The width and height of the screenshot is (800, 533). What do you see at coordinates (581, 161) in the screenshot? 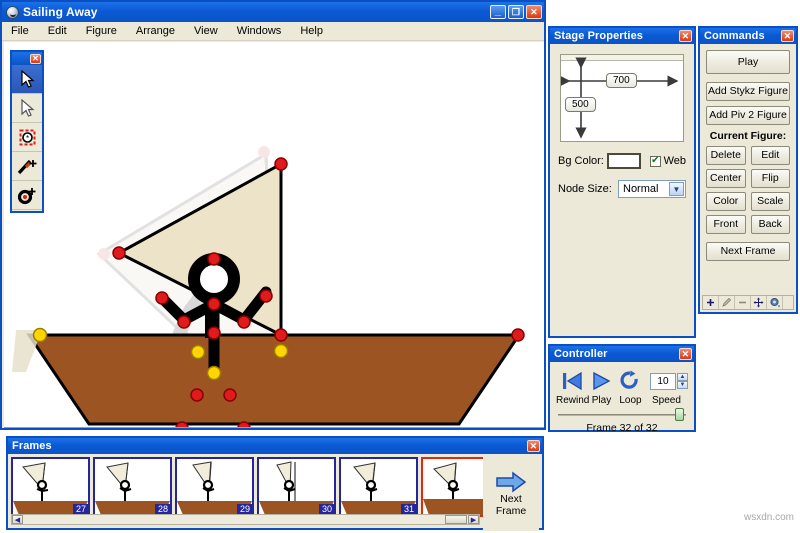
I see `bg-color-label: Bg Color:` at bounding box center [581, 161].